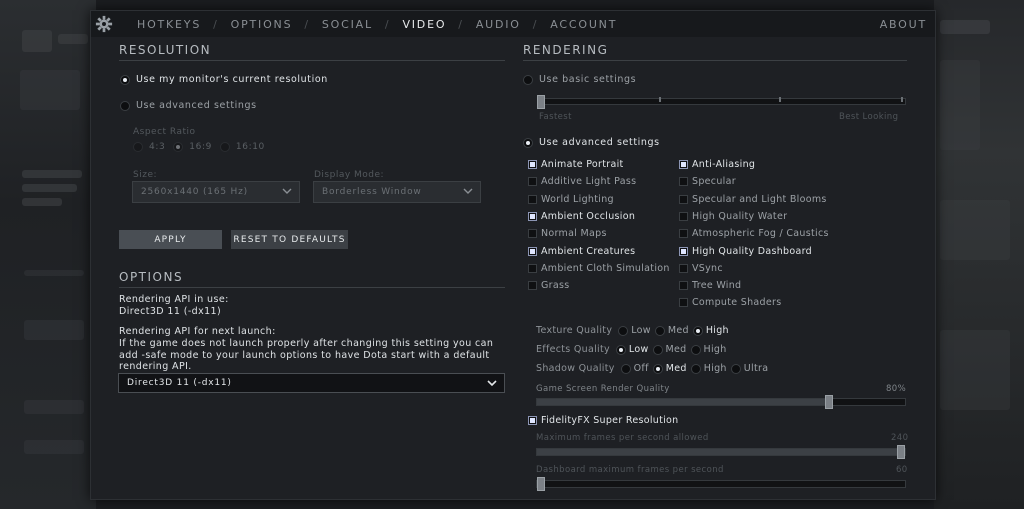 This screenshot has width=1024, height=509. Describe the element at coordinates (591, 142) in the screenshot. I see `radio-use-advanced-rendering: Use advanced settings` at that location.